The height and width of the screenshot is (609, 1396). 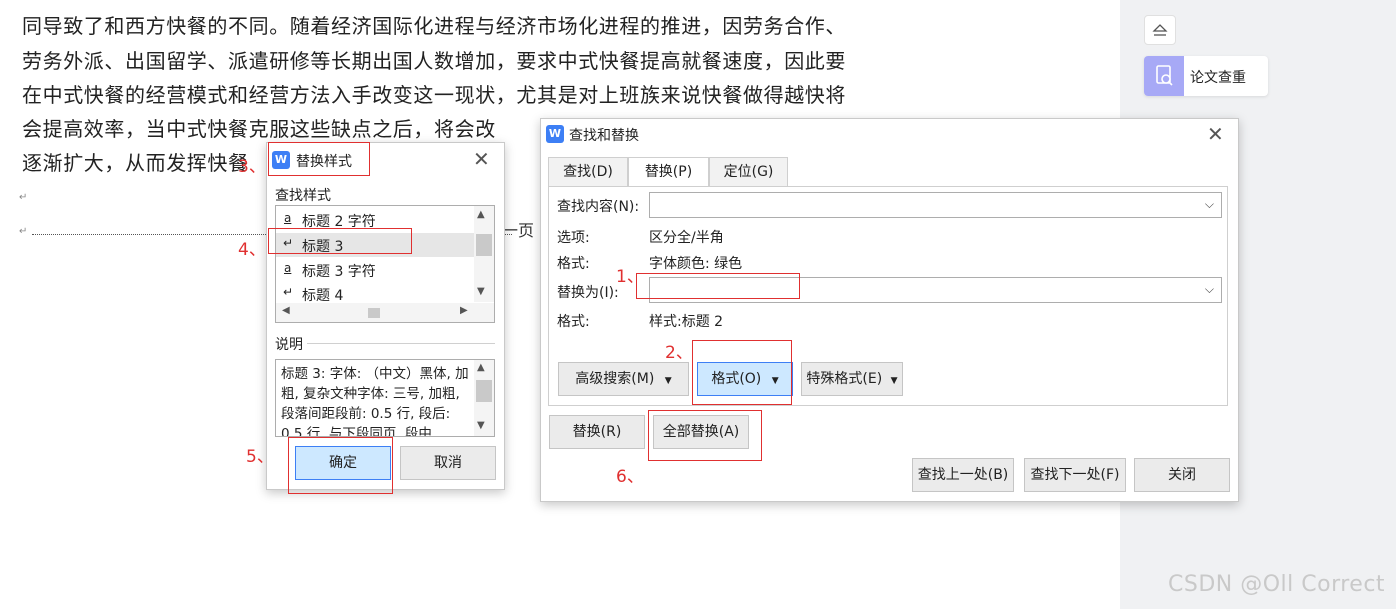 I want to click on cancel-button: 取消, so click(x=448, y=463).